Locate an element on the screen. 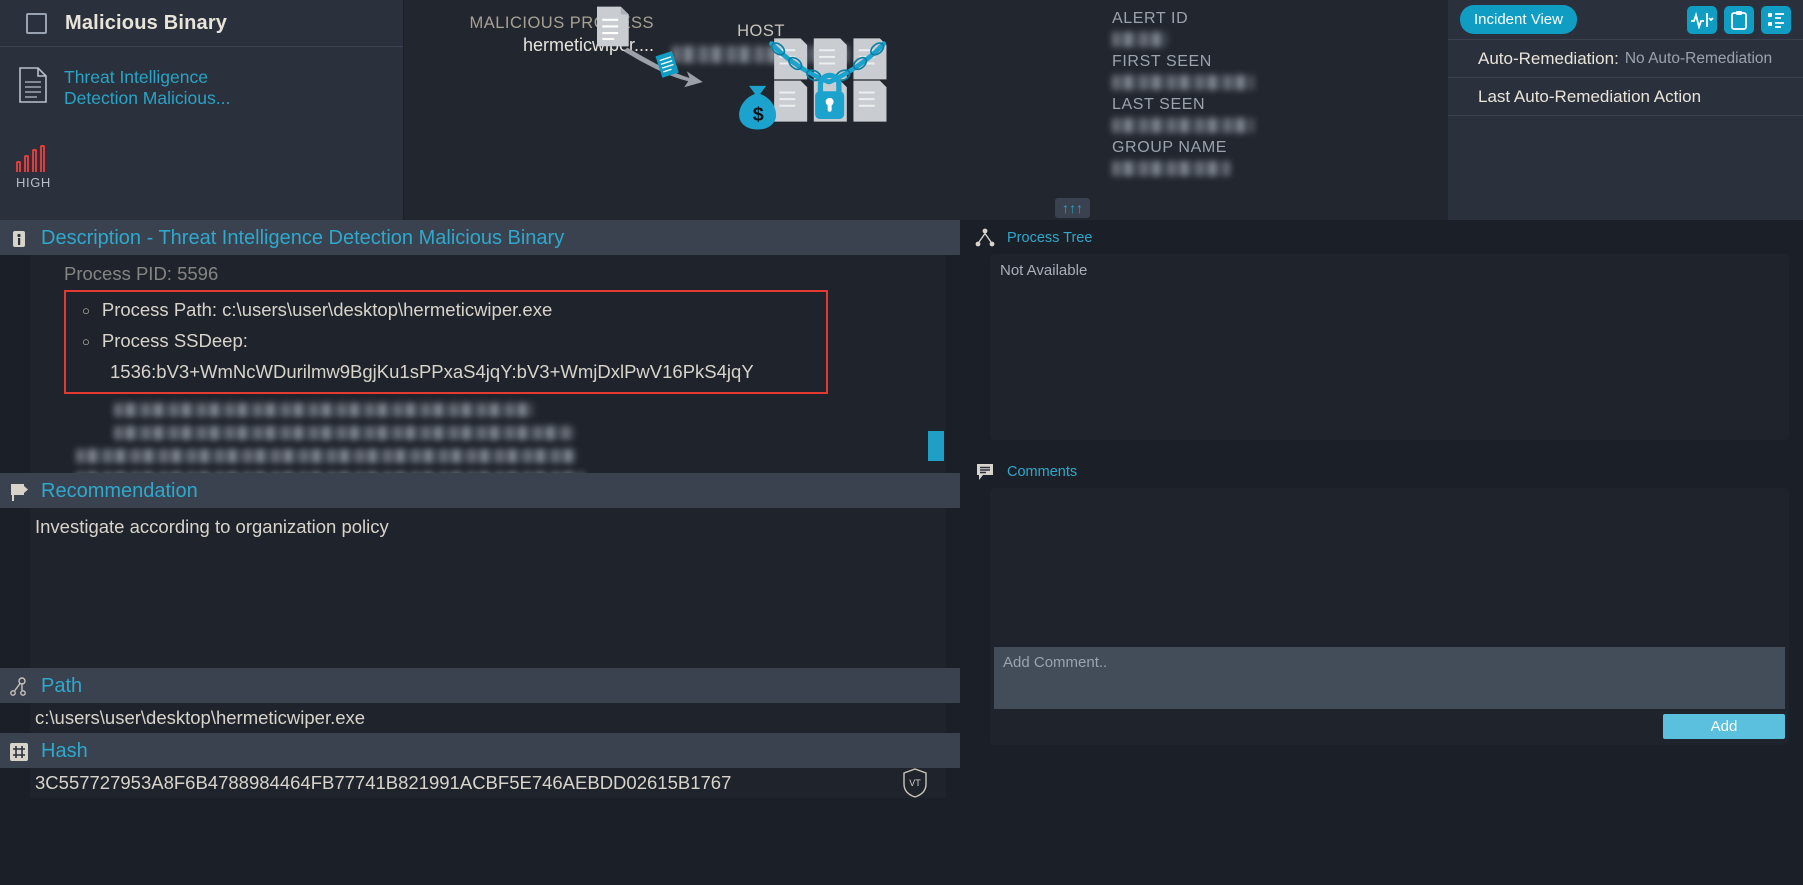 This screenshot has width=1803, height=885. alert-id-value-redacted is located at coordinates (1140, 39).